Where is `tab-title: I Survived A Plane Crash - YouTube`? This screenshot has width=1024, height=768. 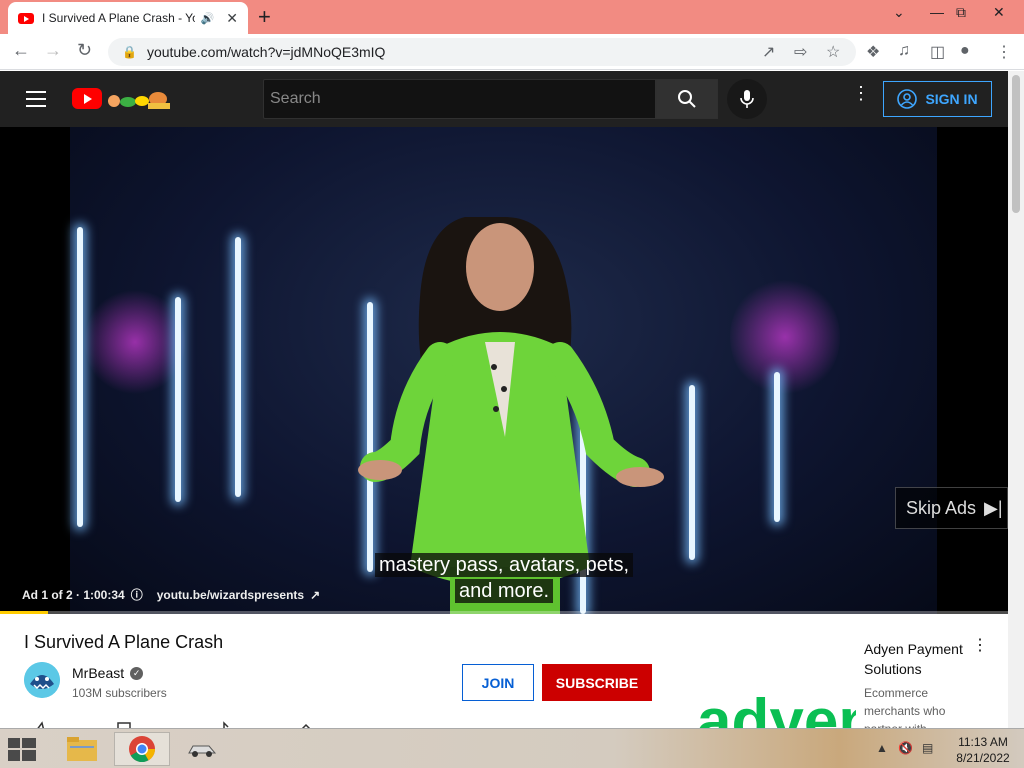
tab-title: I Survived A Plane Crash - YouTube is located at coordinates (118, 18).